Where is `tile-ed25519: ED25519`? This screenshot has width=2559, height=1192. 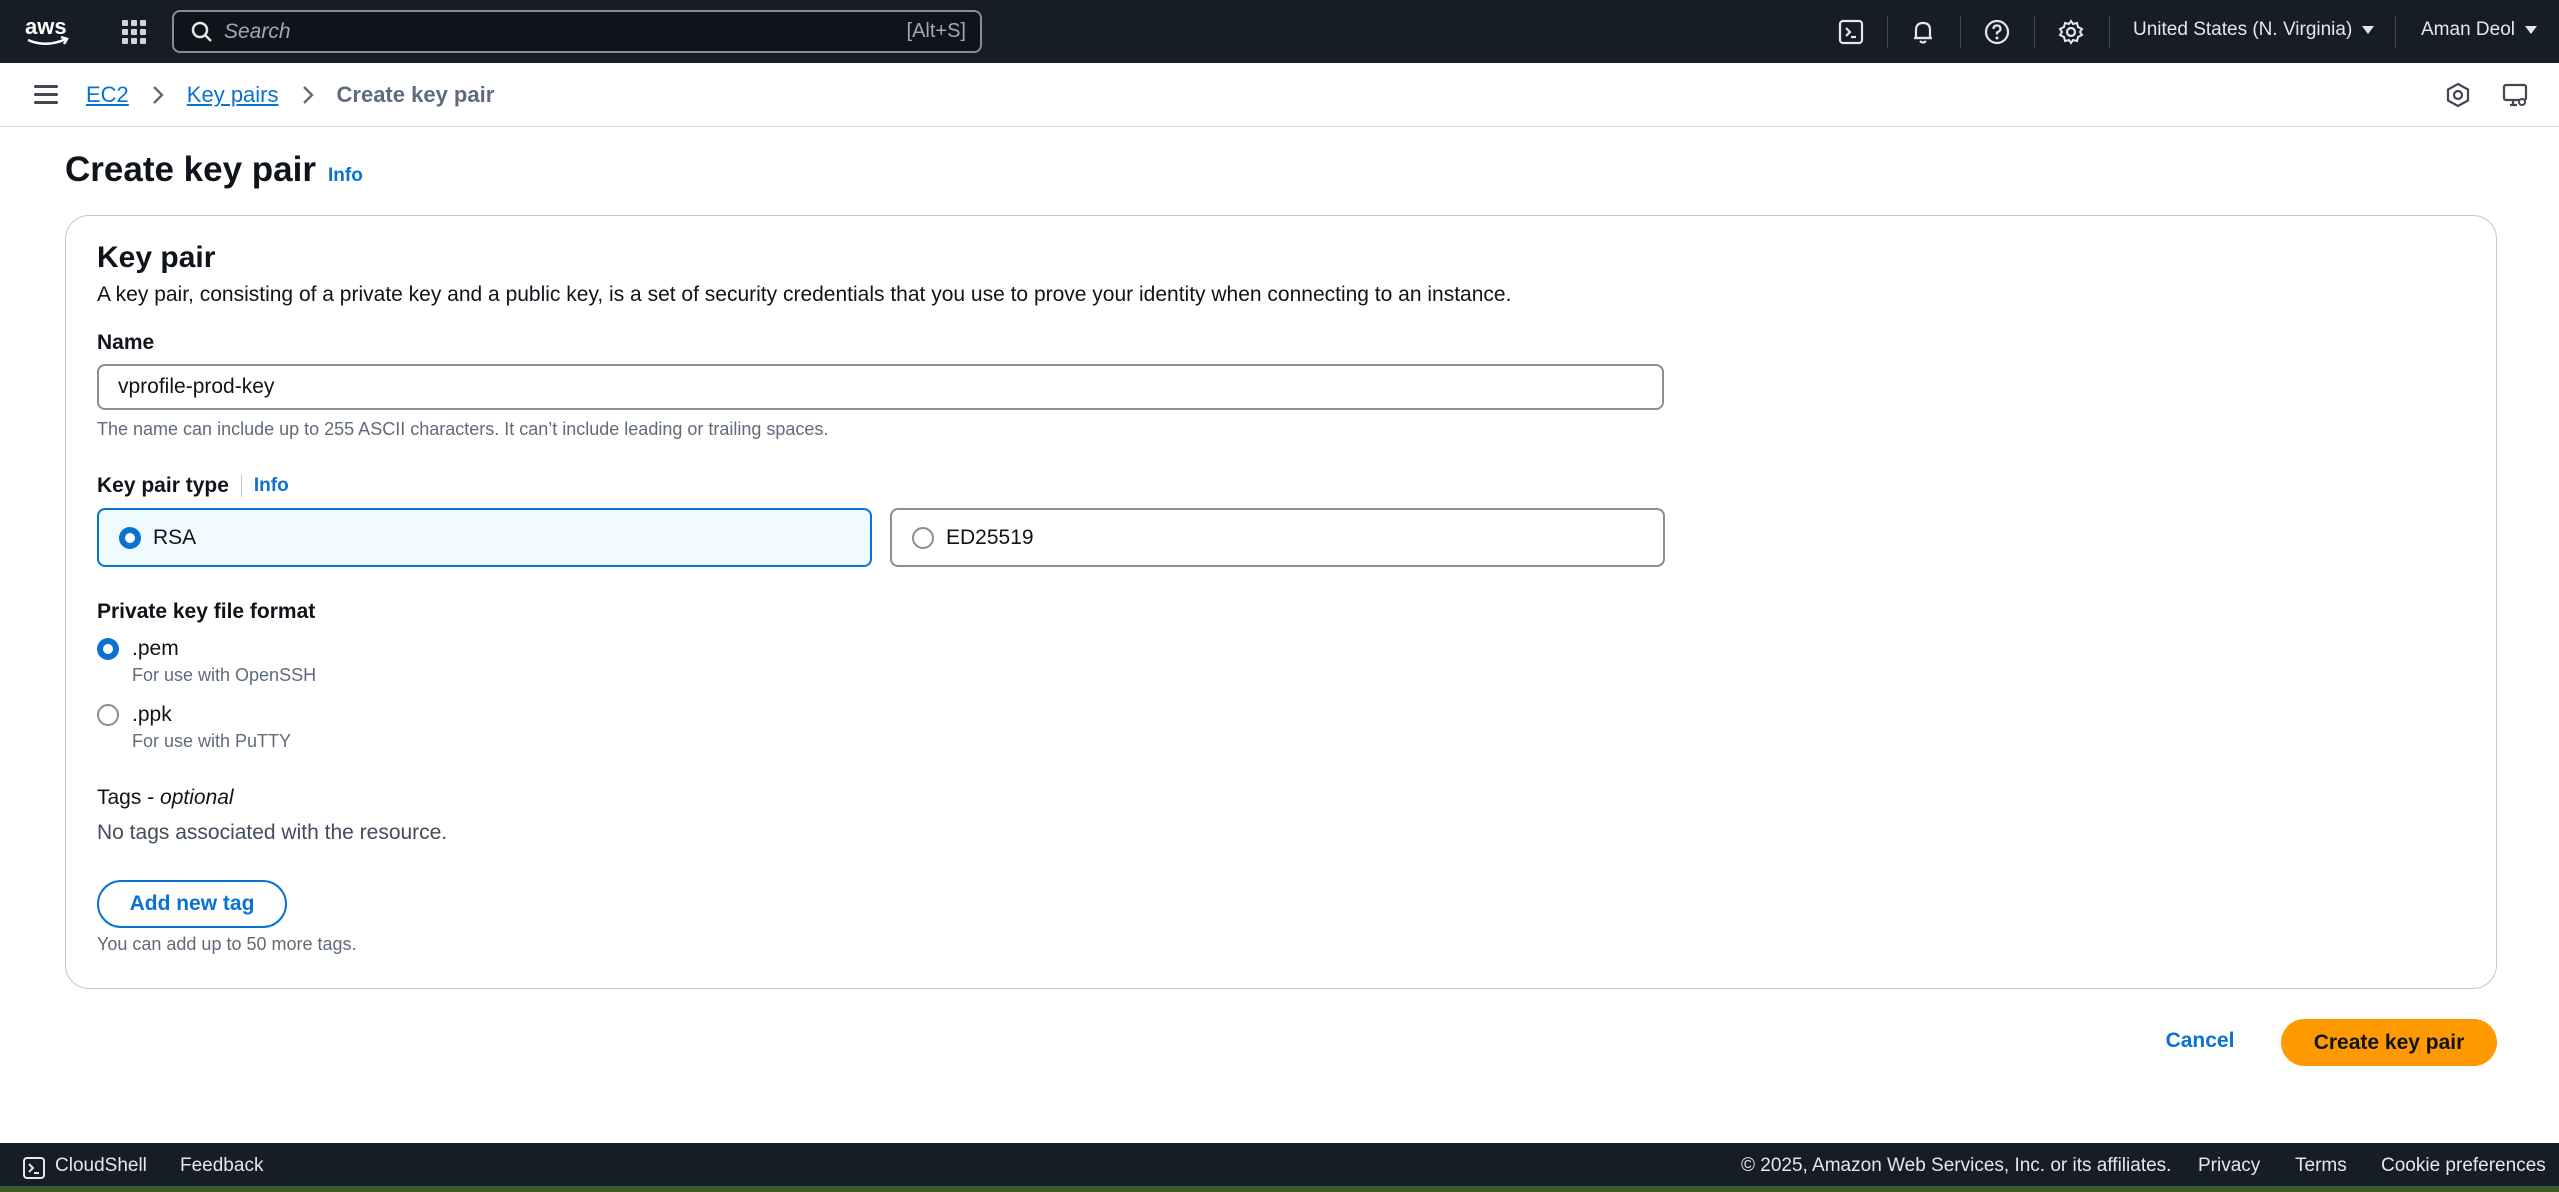 tile-ed25519: ED25519 is located at coordinates (1277, 537).